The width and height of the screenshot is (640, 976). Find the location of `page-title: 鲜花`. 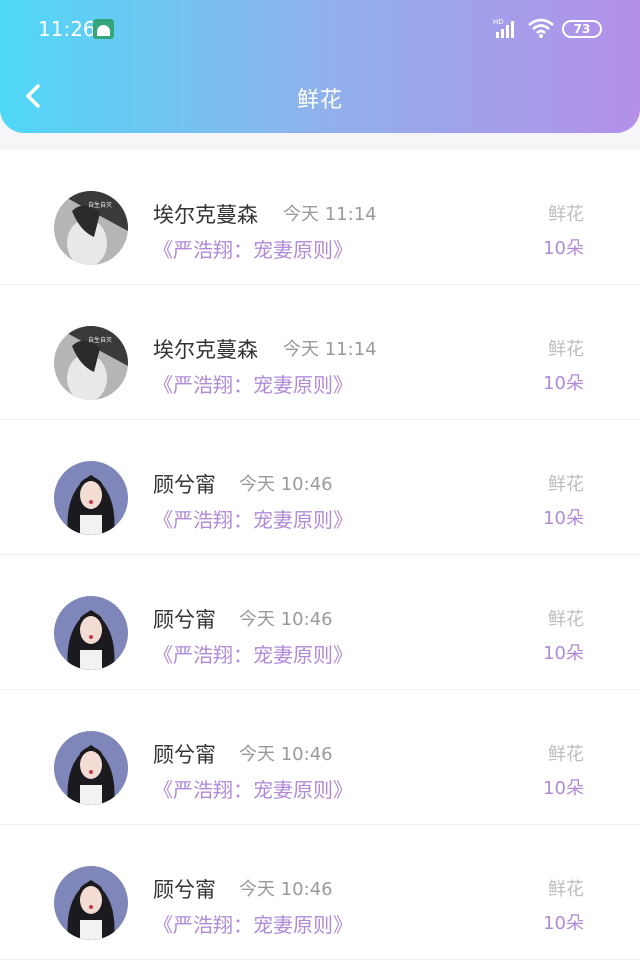

page-title: 鲜花 is located at coordinates (319, 100).